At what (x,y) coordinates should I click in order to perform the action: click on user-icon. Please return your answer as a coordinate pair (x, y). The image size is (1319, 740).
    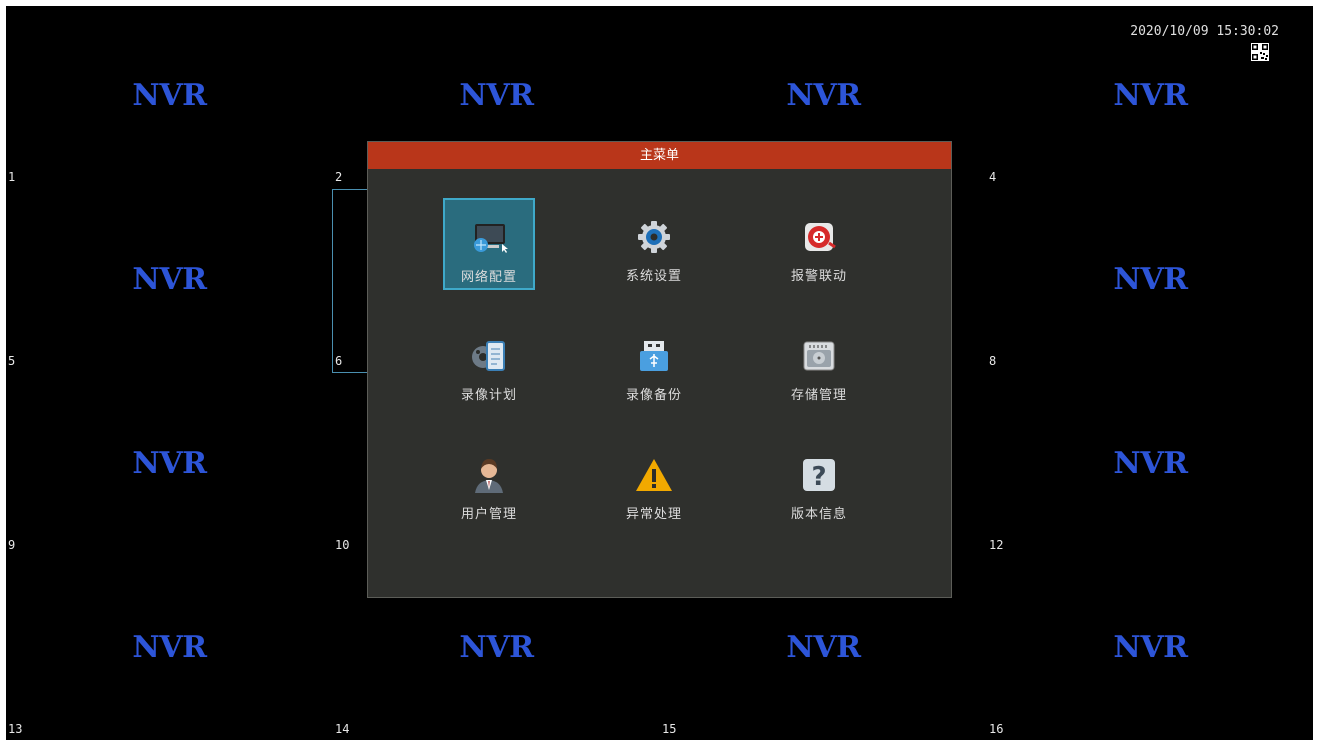
    Looking at the image, I should click on (489, 475).